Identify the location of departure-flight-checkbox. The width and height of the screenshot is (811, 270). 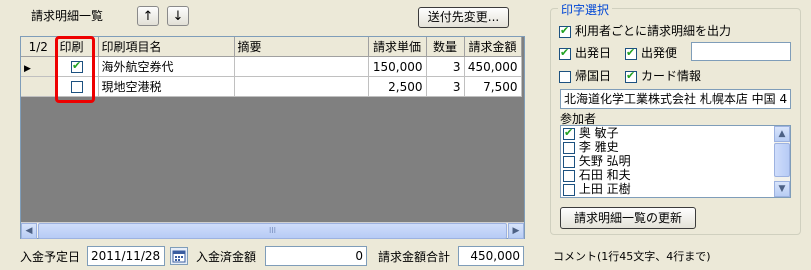
(631, 53).